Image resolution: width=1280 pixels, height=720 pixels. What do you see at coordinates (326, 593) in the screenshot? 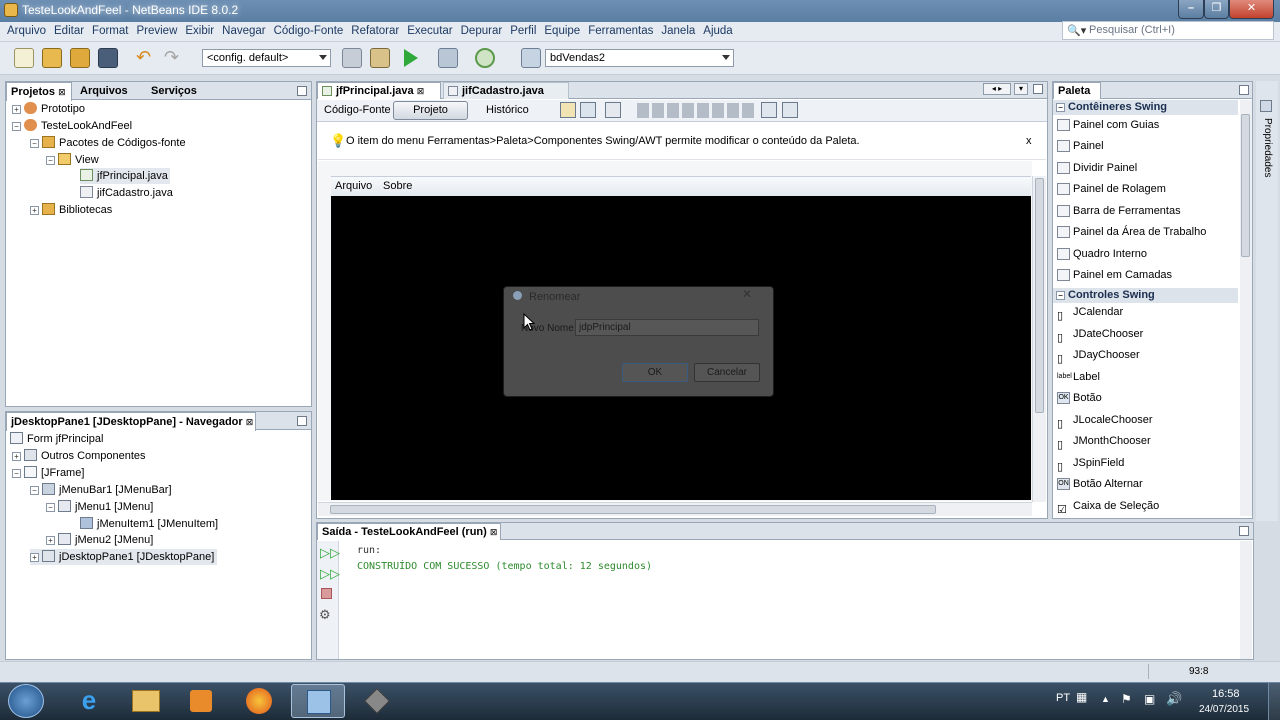
I see `stop-icon` at bounding box center [326, 593].